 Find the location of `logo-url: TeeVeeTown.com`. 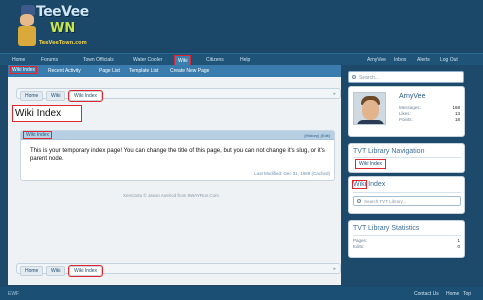

logo-url: TeeVeeTown.com is located at coordinates (63, 43).